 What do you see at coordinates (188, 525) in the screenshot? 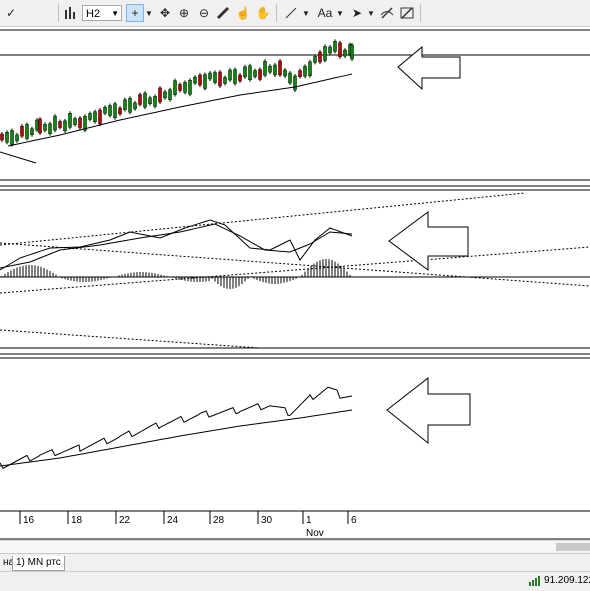
I see `time-axis: 16 18 22 24 28 30 1 6Nov` at bounding box center [188, 525].